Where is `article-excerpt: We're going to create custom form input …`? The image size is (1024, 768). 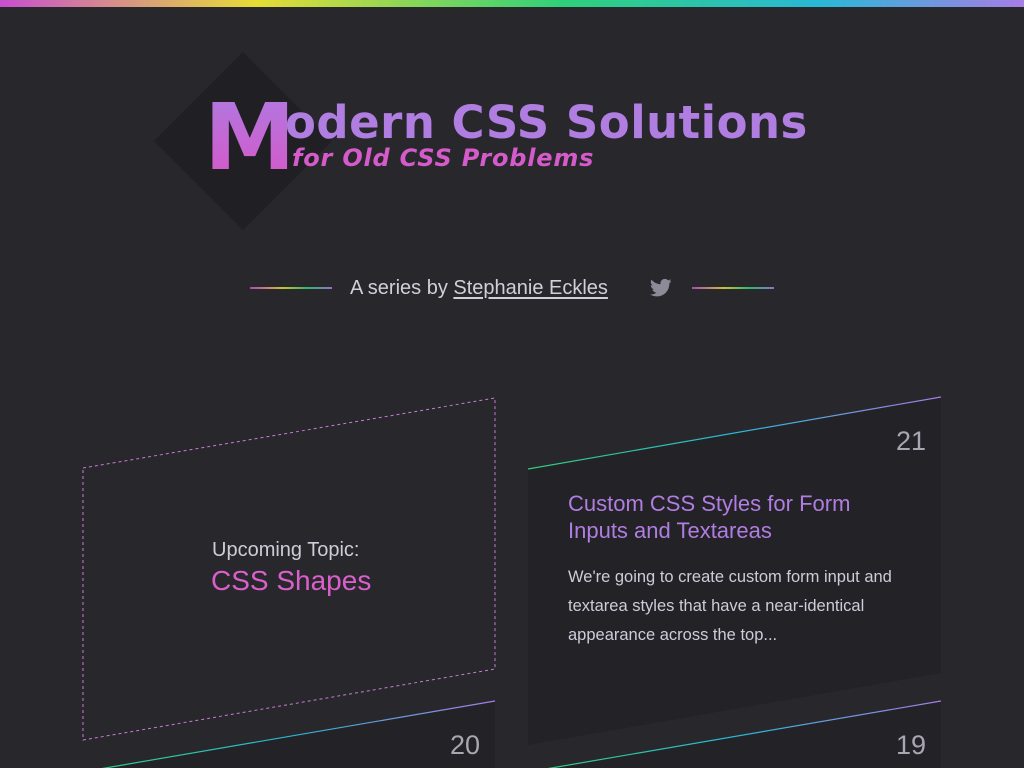
article-excerpt: We're going to create custom form input … is located at coordinates (730, 606).